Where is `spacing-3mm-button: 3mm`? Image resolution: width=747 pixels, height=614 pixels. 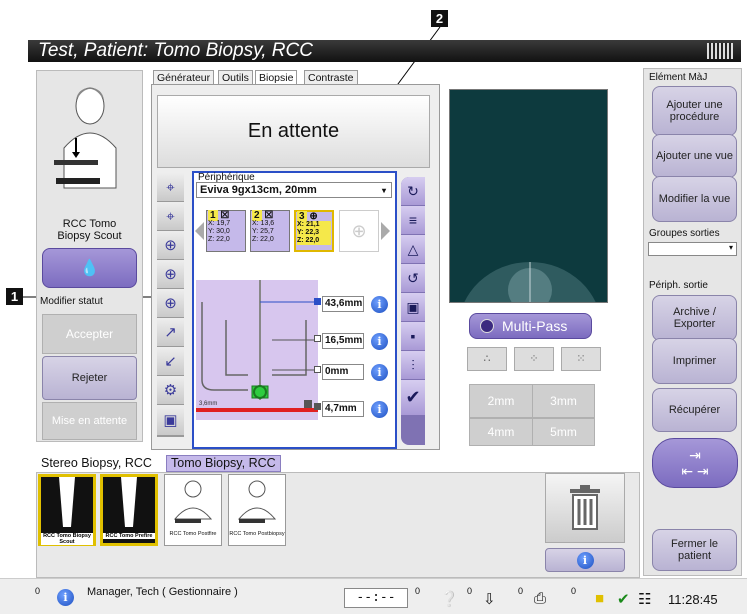 spacing-3mm-button: 3mm is located at coordinates (563, 401).